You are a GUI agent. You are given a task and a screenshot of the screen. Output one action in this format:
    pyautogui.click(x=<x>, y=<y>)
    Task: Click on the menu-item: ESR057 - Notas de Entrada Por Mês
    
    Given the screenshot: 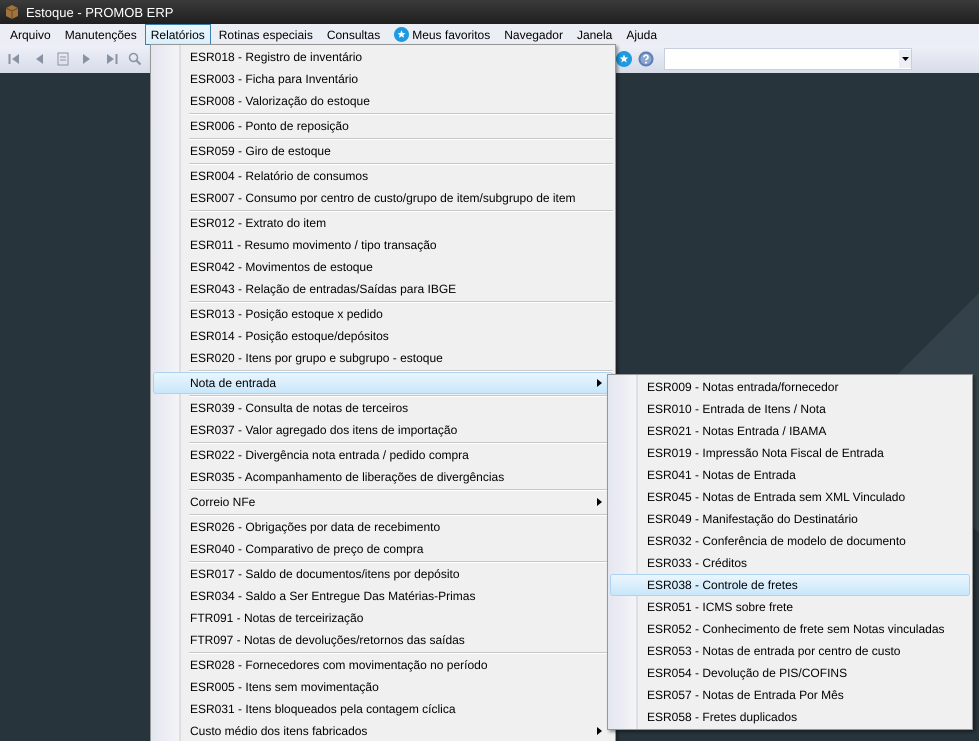 What is the action you would take?
    pyautogui.click(x=790, y=695)
    